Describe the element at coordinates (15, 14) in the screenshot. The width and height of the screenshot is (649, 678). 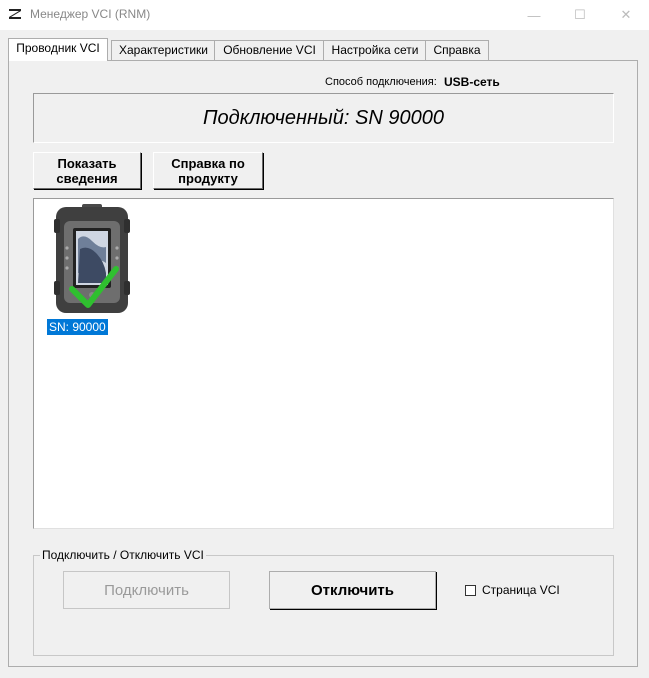
I see `app-icon` at that location.